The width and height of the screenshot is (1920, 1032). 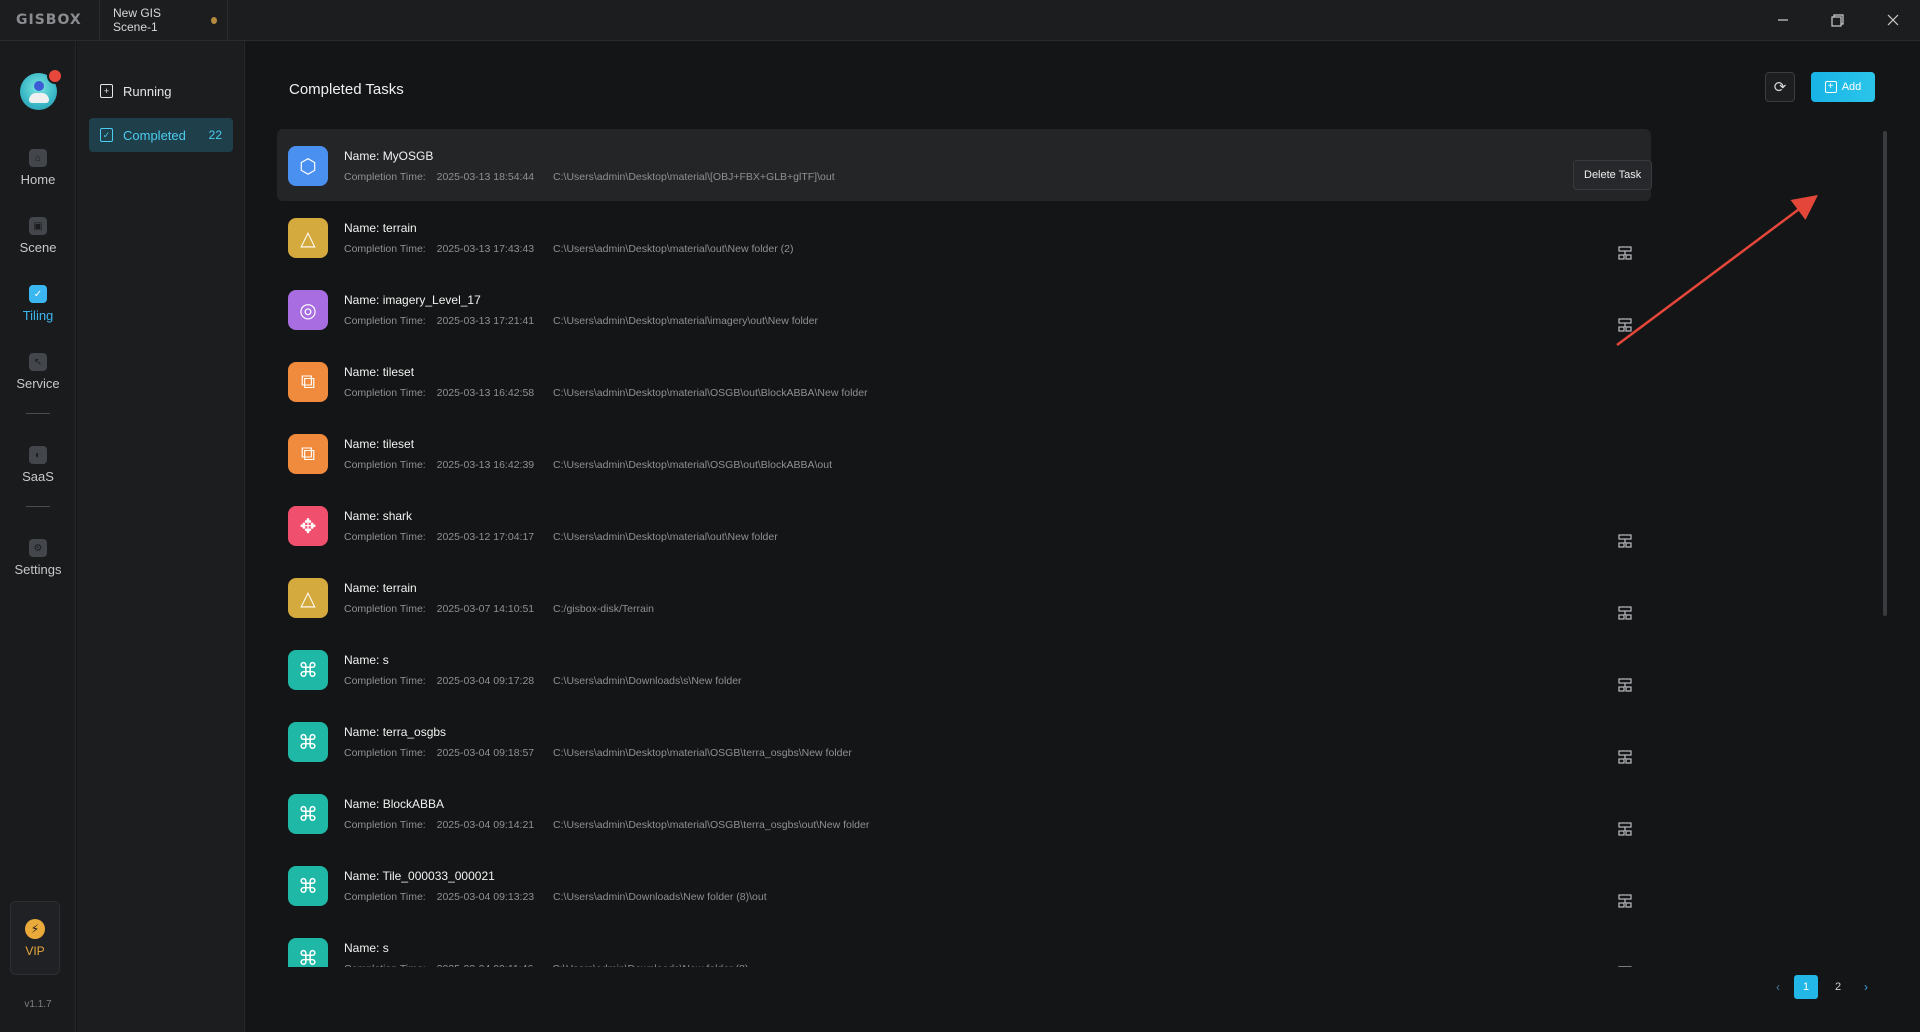 What do you see at coordinates (35, 938) in the screenshot?
I see `vip-button: ⚡ VIP` at bounding box center [35, 938].